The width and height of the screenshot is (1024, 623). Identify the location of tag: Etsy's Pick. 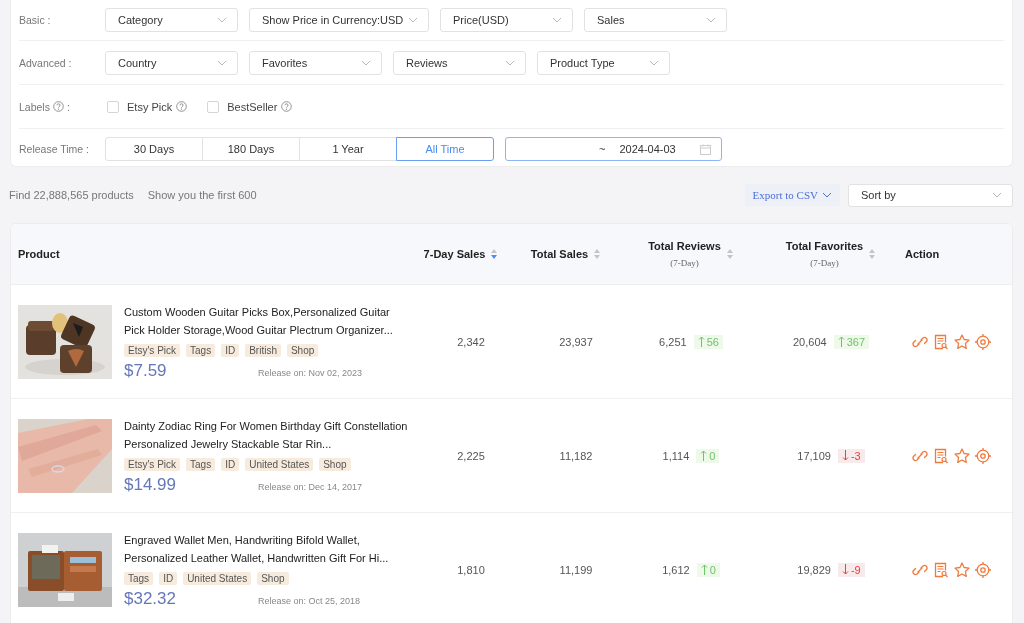
(152, 464).